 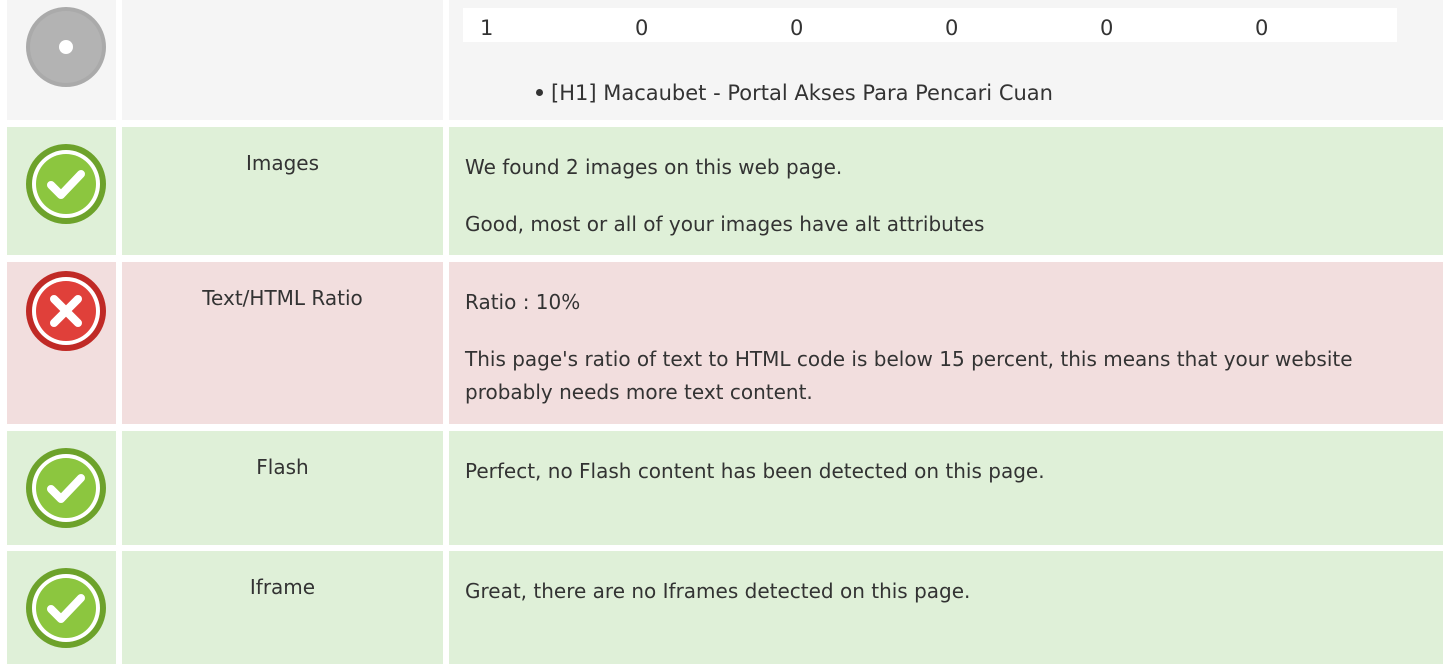 What do you see at coordinates (66, 311) in the screenshot?
I see `cross-icon` at bounding box center [66, 311].